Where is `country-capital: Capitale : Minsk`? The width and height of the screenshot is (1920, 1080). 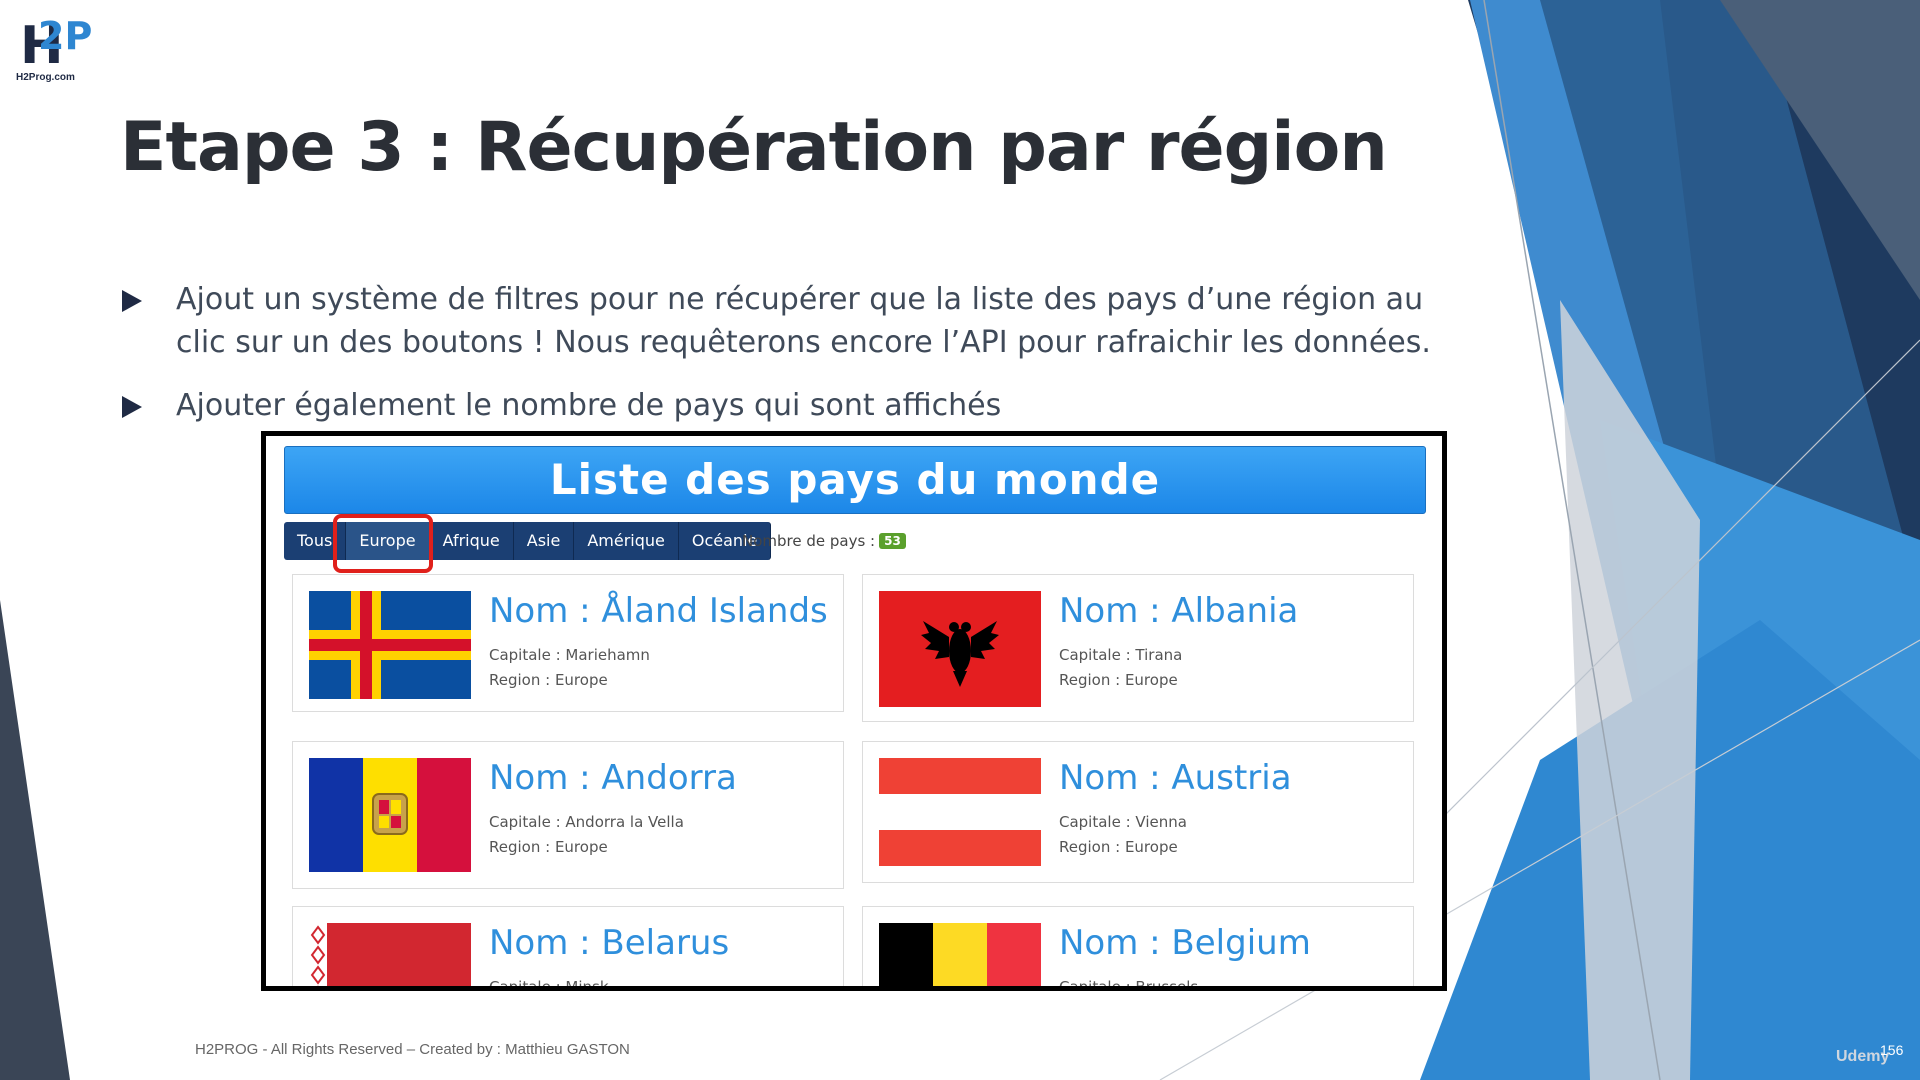 country-capital: Capitale : Minsk is located at coordinates (549, 984).